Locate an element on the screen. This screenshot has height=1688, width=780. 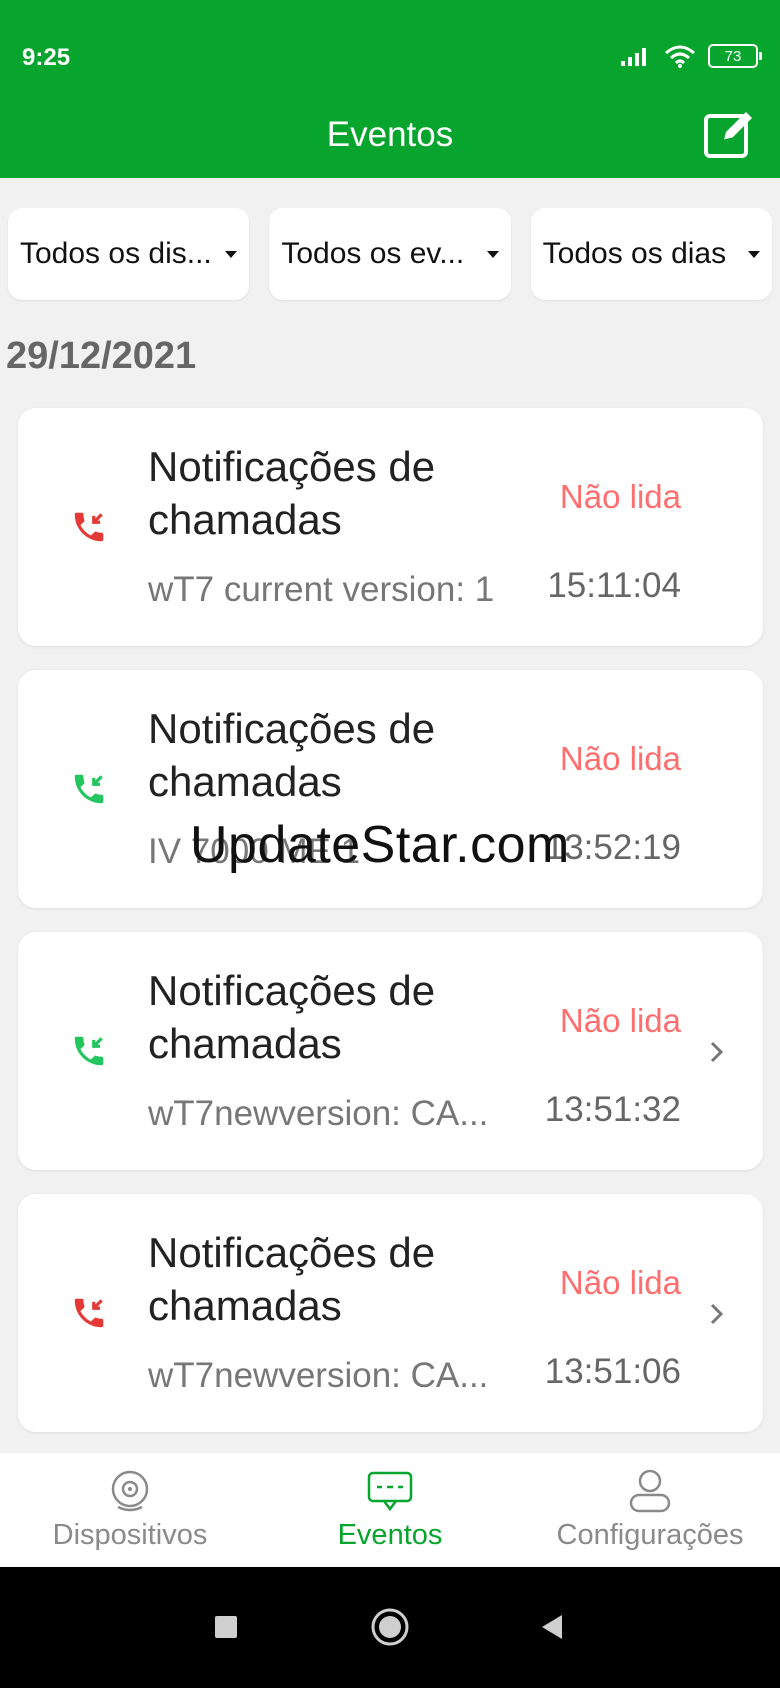
signal-icon is located at coordinates (633, 57).